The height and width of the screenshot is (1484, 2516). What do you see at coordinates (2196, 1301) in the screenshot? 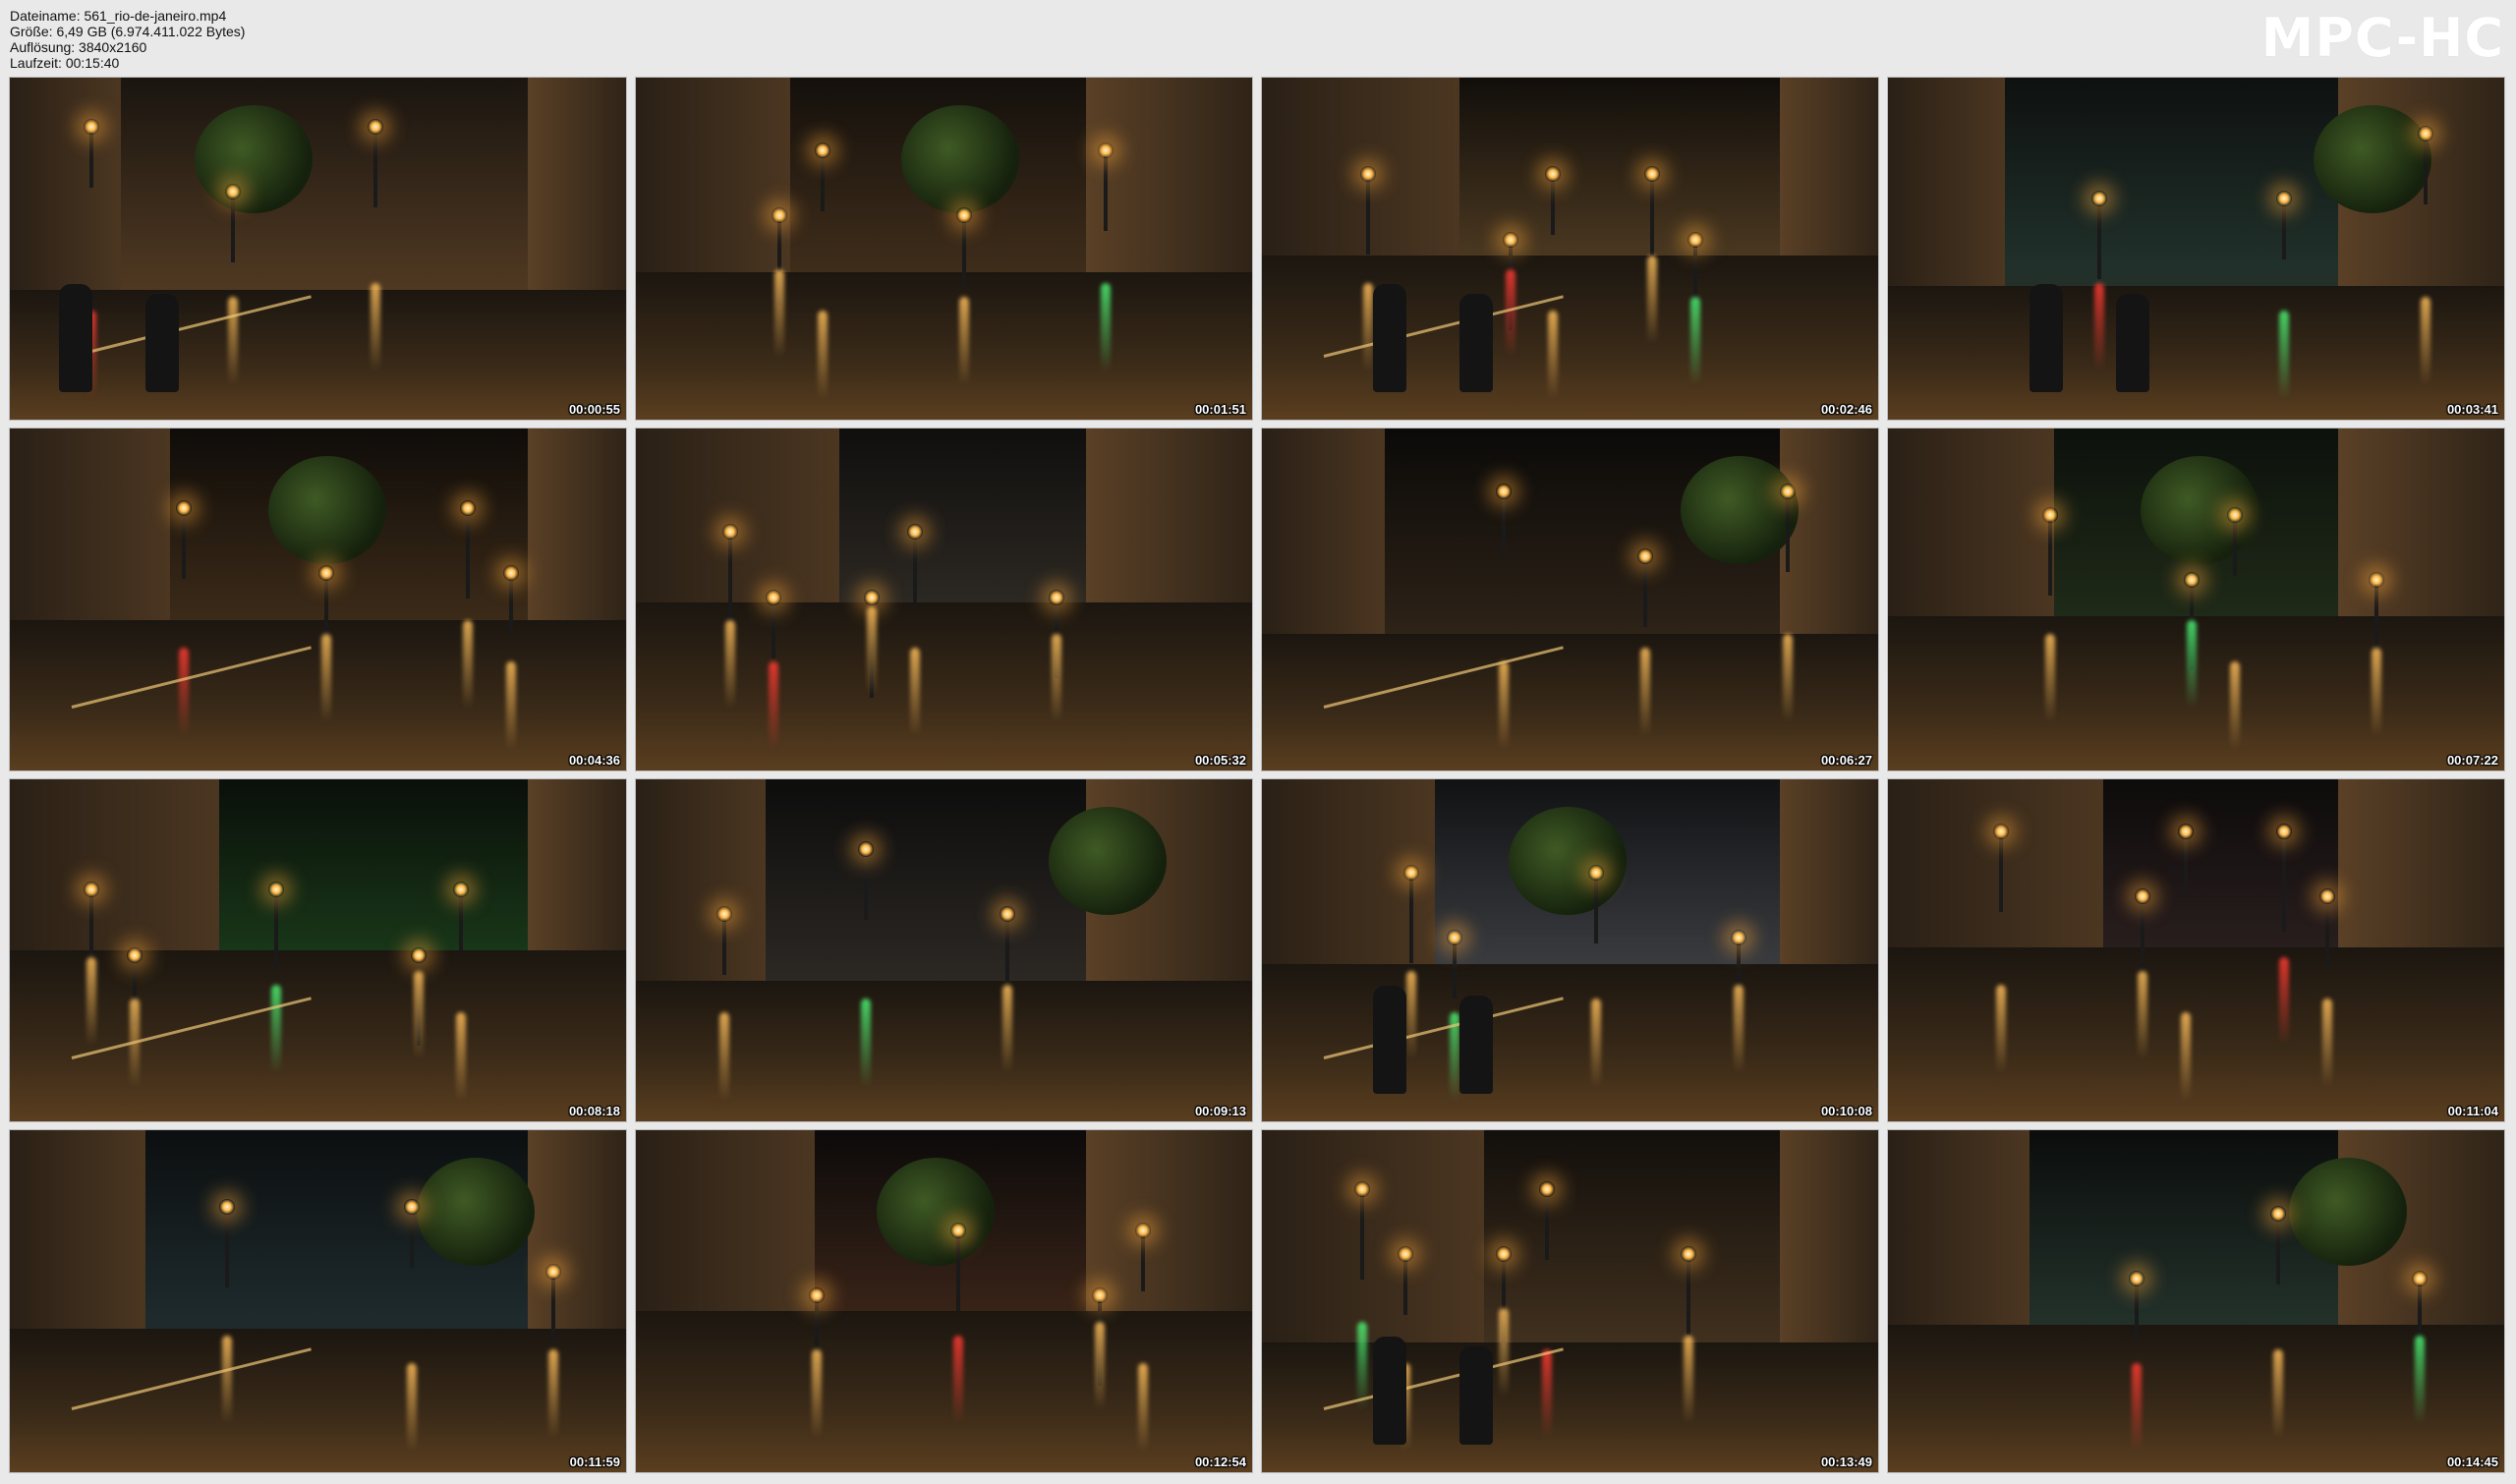
I see `thumbnail-scene-wet-street-motorcycle-traffic-lights` at bounding box center [2196, 1301].